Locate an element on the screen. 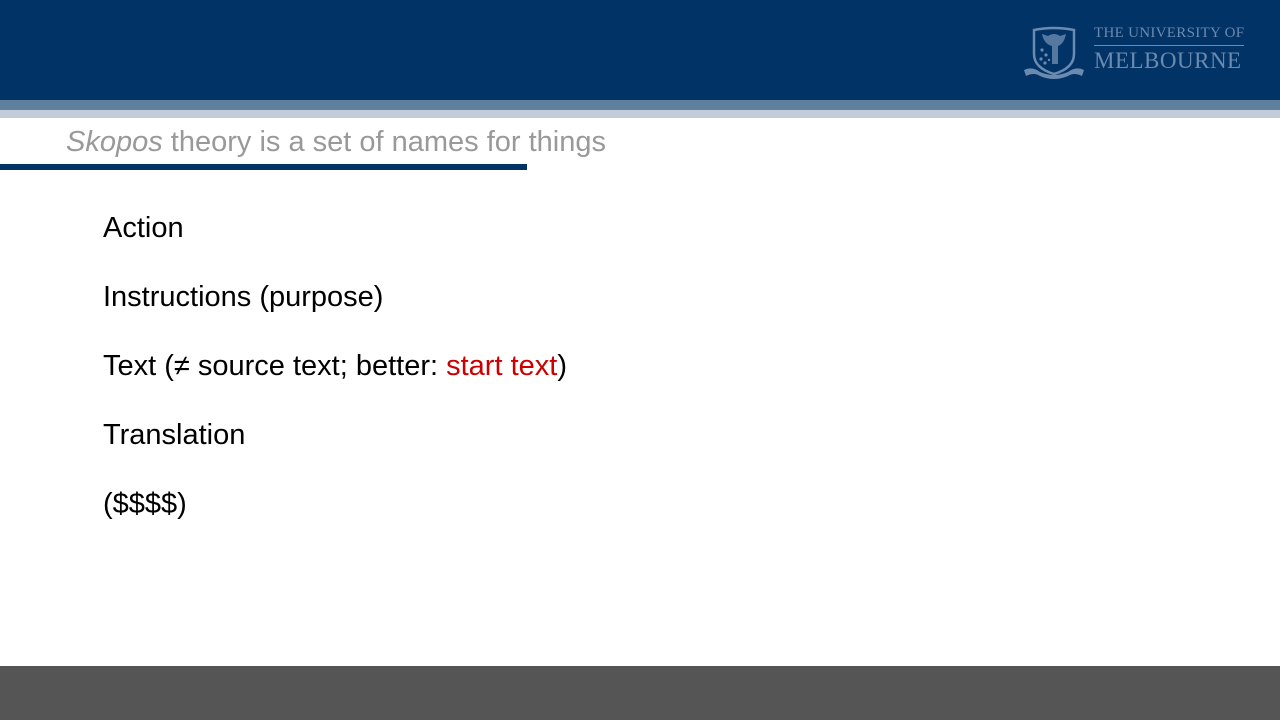 This screenshot has width=1280, height=720. slide-title-italic: Skopos is located at coordinates (114, 142).